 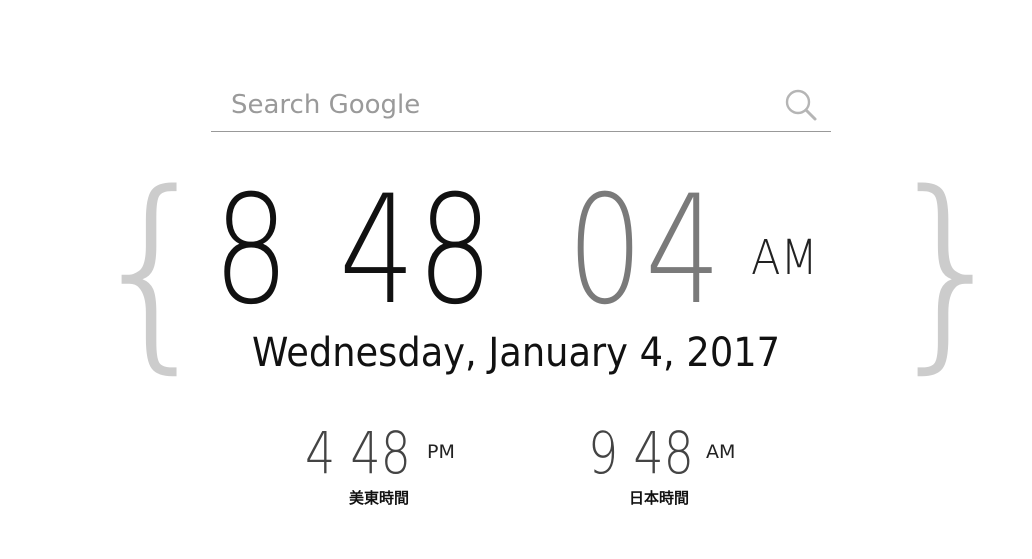 What do you see at coordinates (252, 251) in the screenshot?
I see `clock-hours: 8` at bounding box center [252, 251].